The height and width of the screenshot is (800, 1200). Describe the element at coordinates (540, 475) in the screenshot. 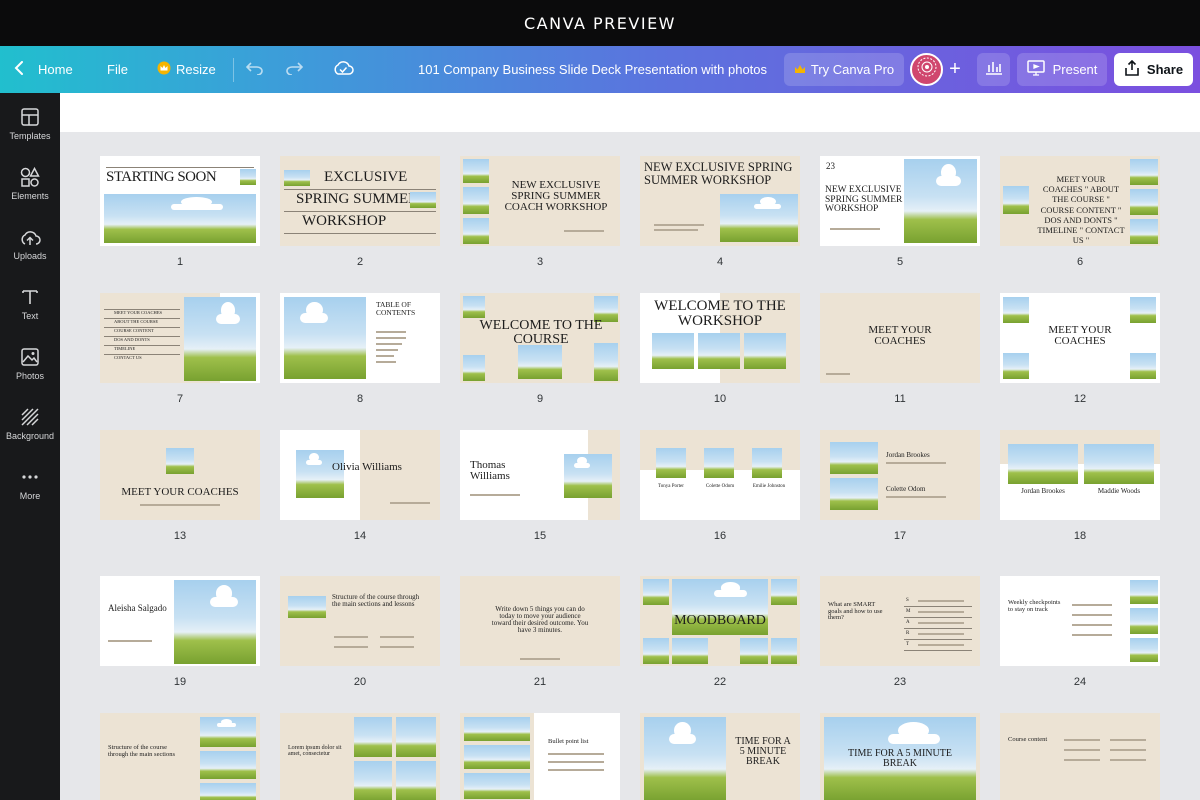

I see `slide-thumbnail-15: Thomas Williams` at that location.